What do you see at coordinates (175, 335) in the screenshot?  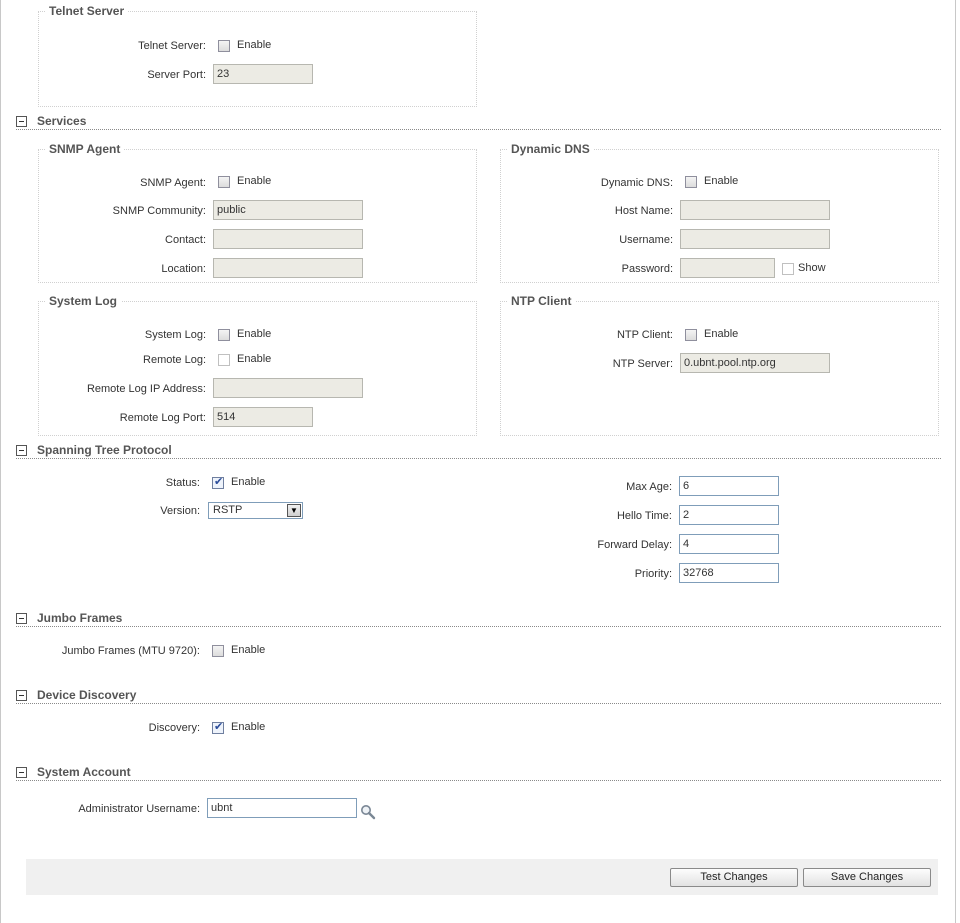 I see `system-log-label: System Log:` at bounding box center [175, 335].